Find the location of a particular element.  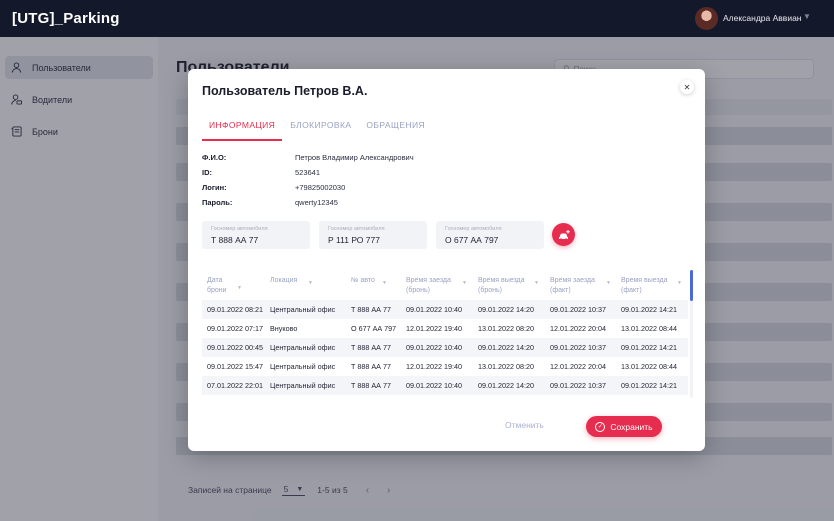

column-header: № авто ▼ is located at coordinates (369, 281).